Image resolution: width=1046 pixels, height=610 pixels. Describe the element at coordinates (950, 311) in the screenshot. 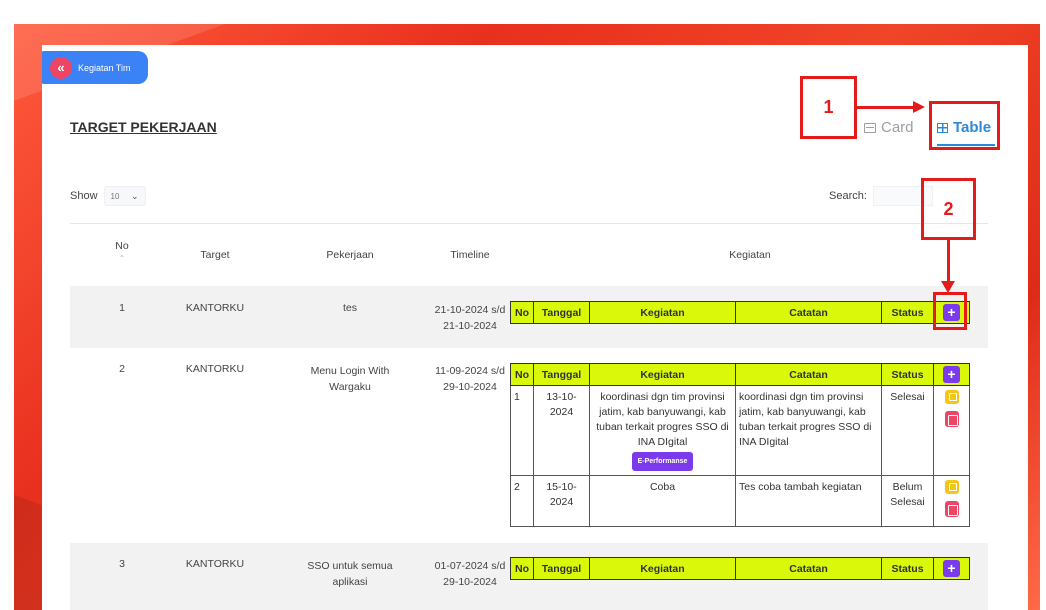

I see `annotation-highlight-add` at that location.